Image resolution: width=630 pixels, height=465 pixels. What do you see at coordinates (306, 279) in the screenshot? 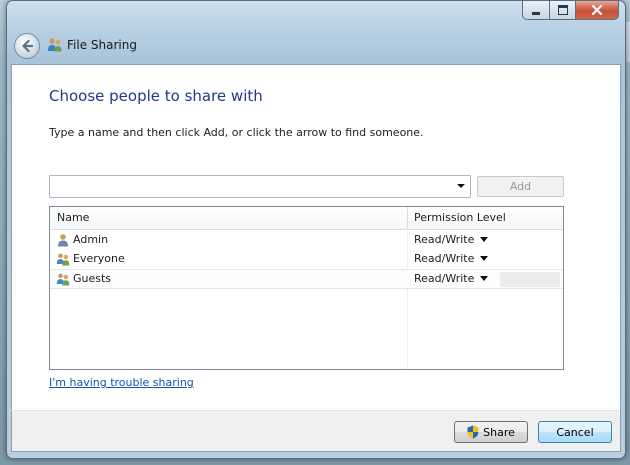
I see `list-row-guests: Guests Read/Write` at bounding box center [306, 279].